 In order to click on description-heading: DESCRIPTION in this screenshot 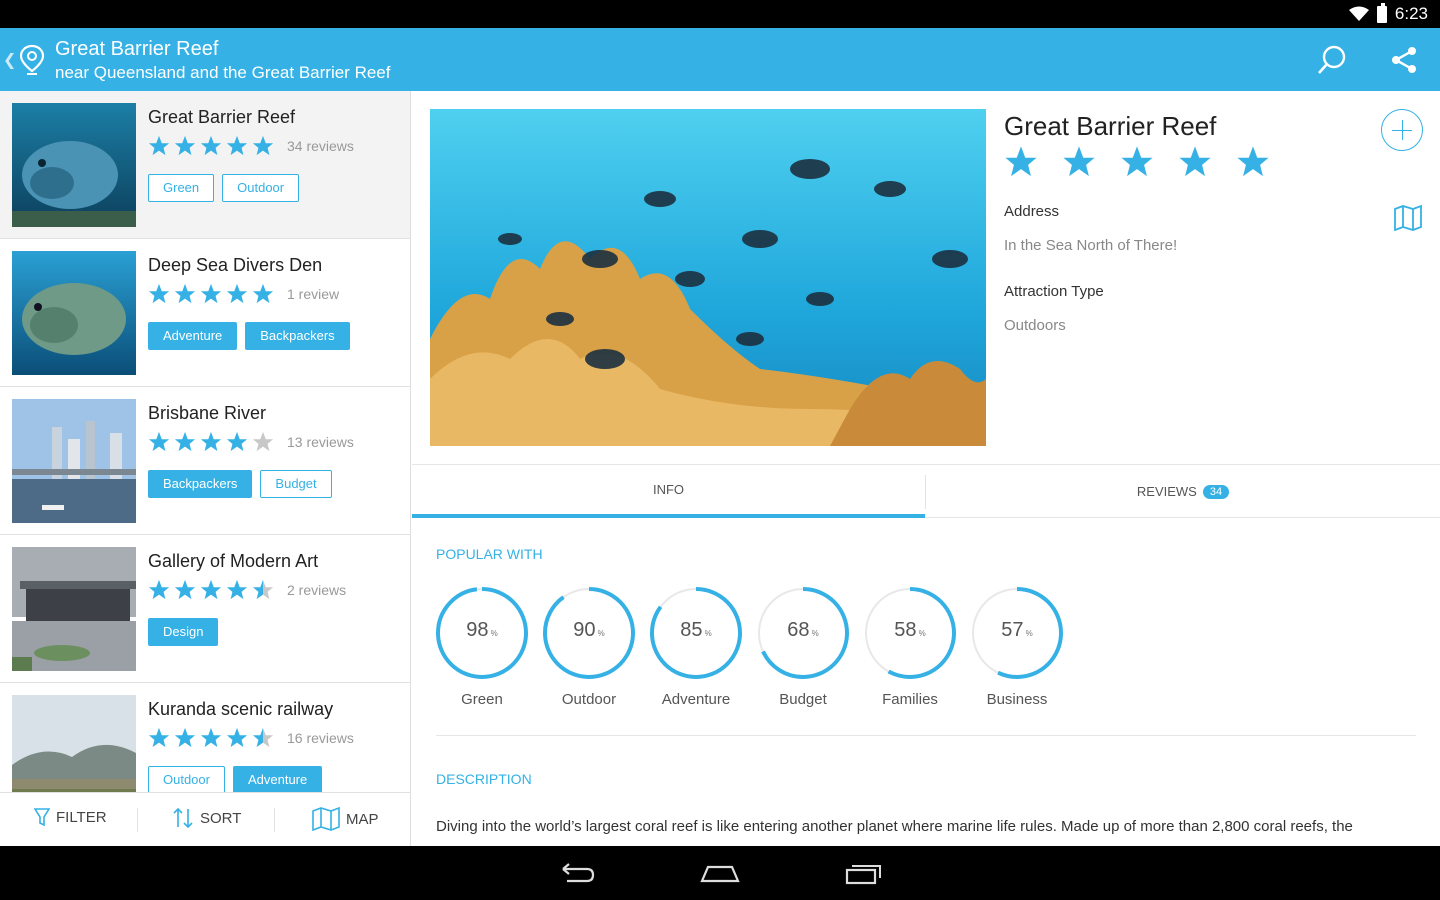, I will do `click(484, 779)`.